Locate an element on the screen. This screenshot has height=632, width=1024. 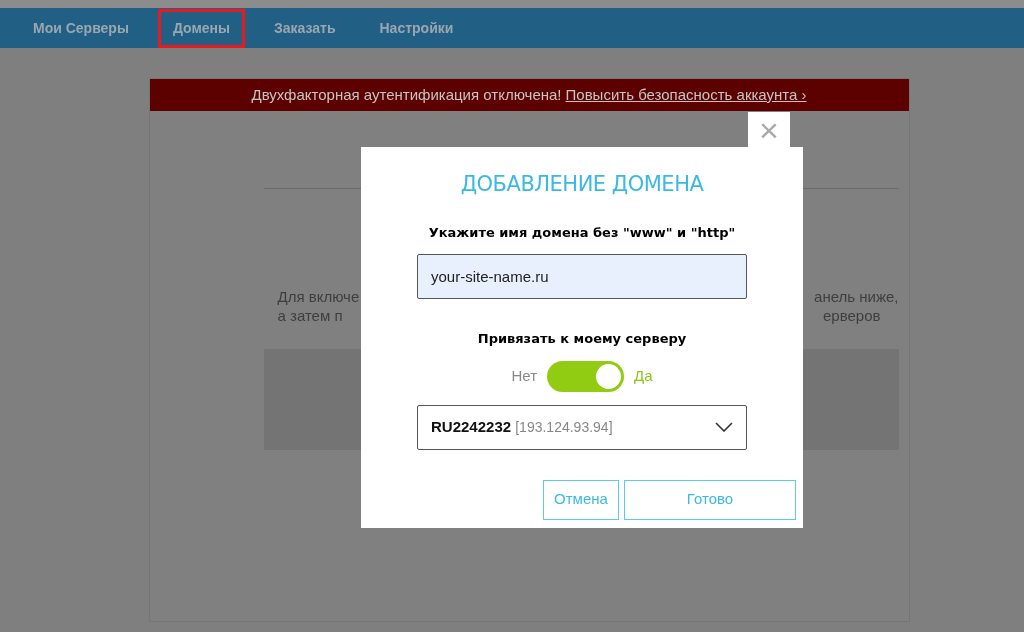
domain-input: your-site-name.ru is located at coordinates (582, 276).